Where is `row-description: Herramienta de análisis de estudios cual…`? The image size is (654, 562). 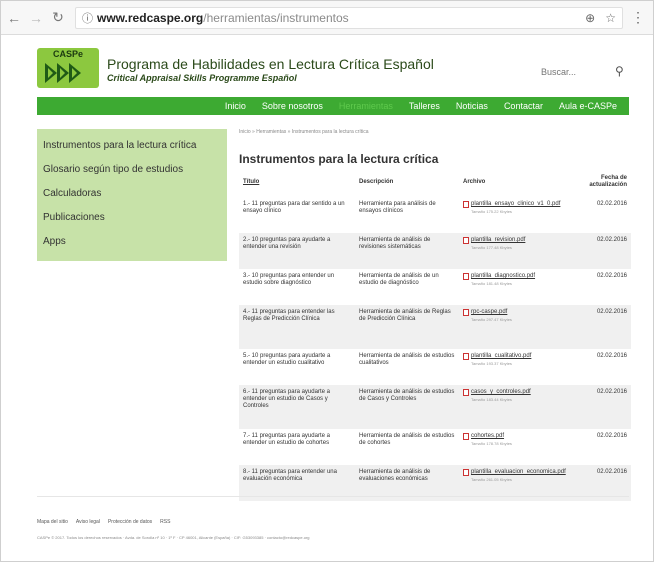
row-description: Herramienta de análisis de estudios cual… is located at coordinates (407, 359).